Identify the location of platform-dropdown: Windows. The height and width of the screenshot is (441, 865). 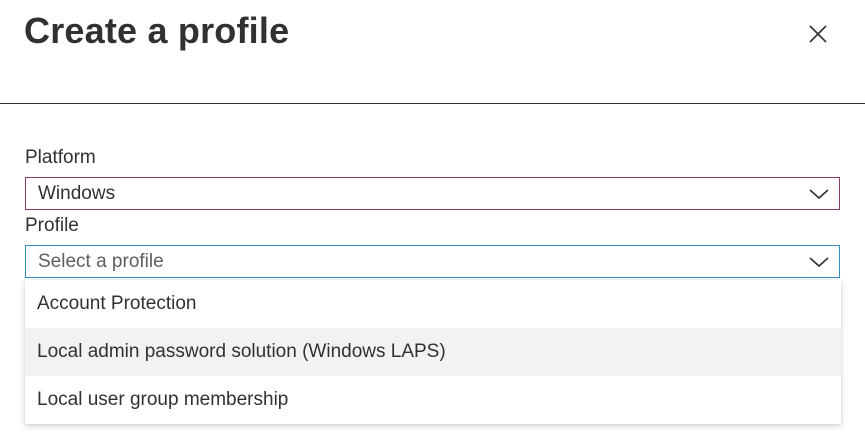
(432, 193).